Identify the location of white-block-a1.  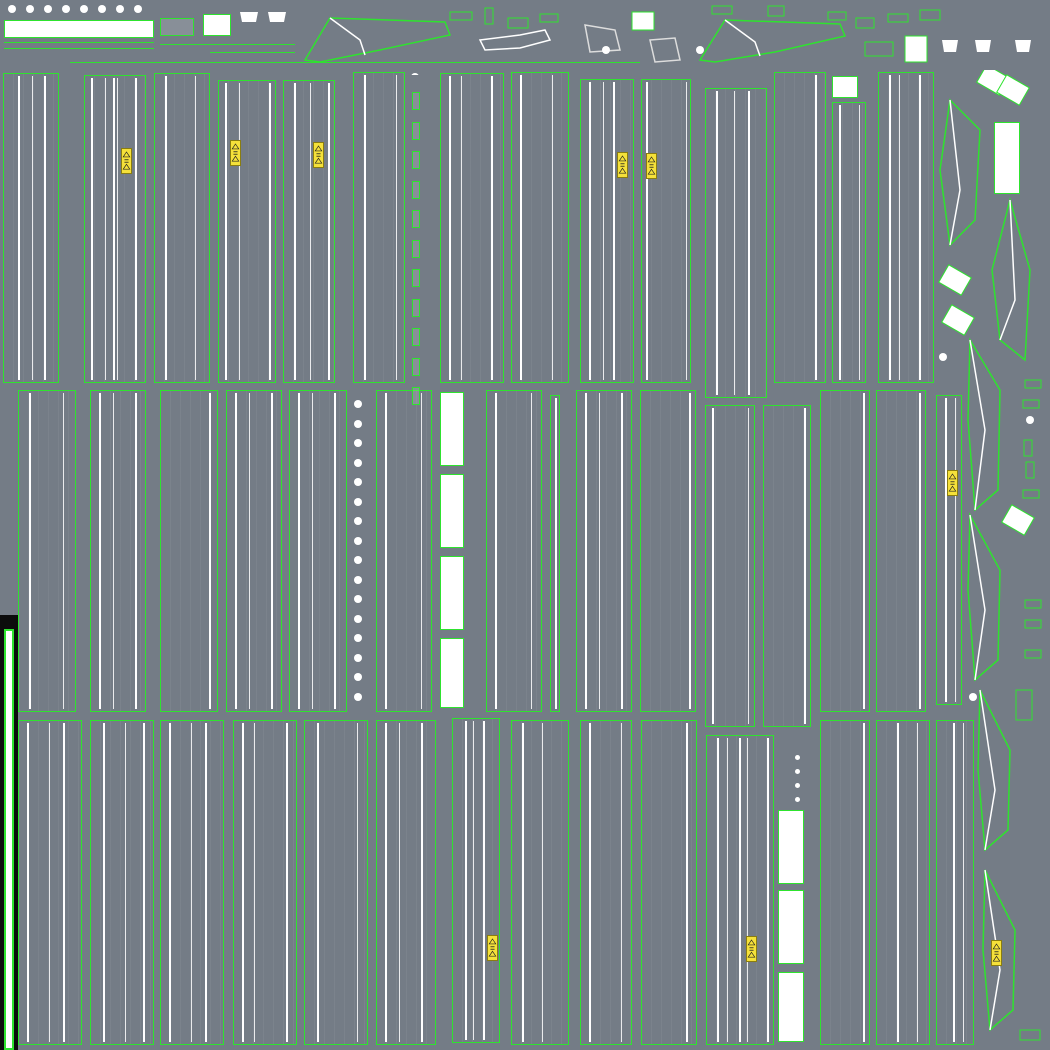
(452, 429).